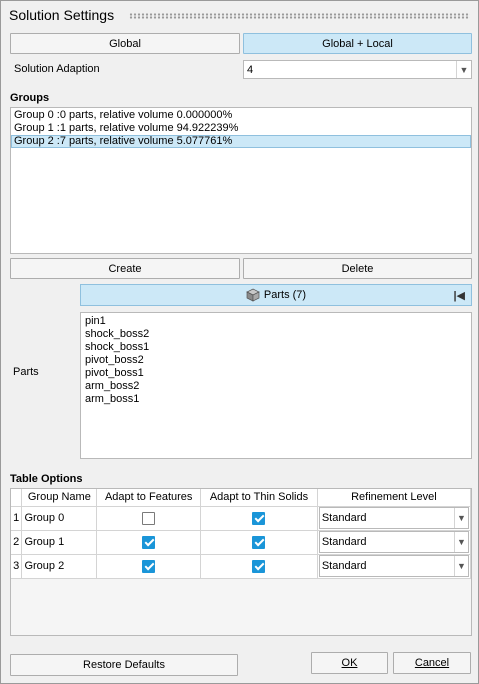 This screenshot has width=479, height=684. I want to click on column-header: Refinement Level, so click(394, 498).